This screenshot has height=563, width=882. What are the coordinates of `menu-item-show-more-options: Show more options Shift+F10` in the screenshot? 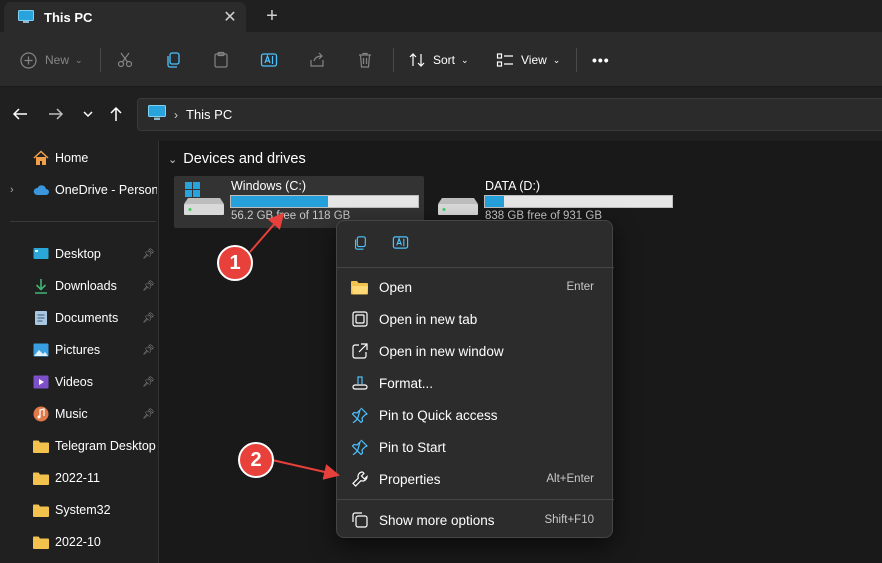 It's located at (475, 520).